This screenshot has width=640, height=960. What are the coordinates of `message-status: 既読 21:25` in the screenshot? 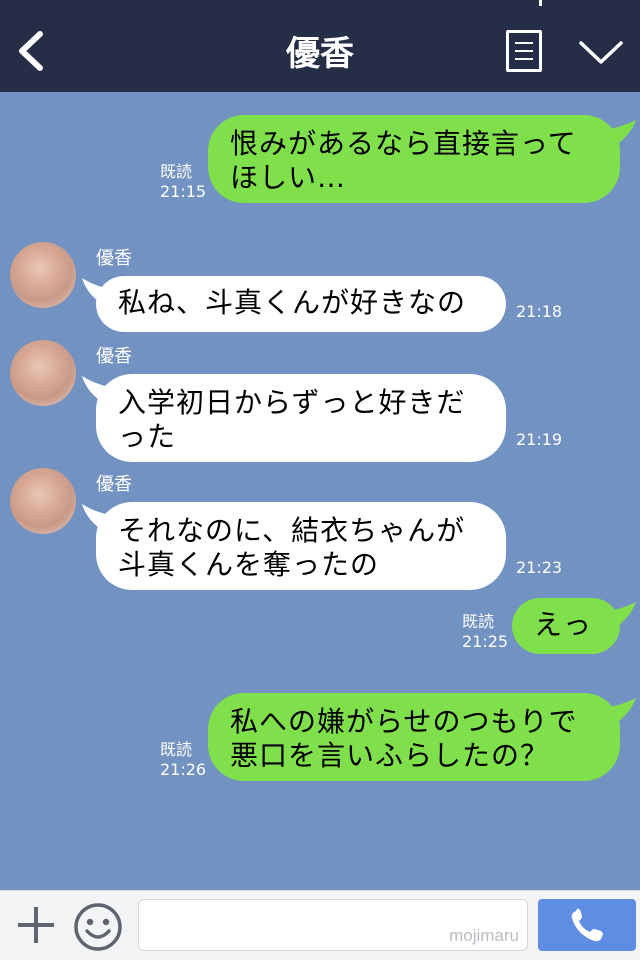 It's located at (485, 632).